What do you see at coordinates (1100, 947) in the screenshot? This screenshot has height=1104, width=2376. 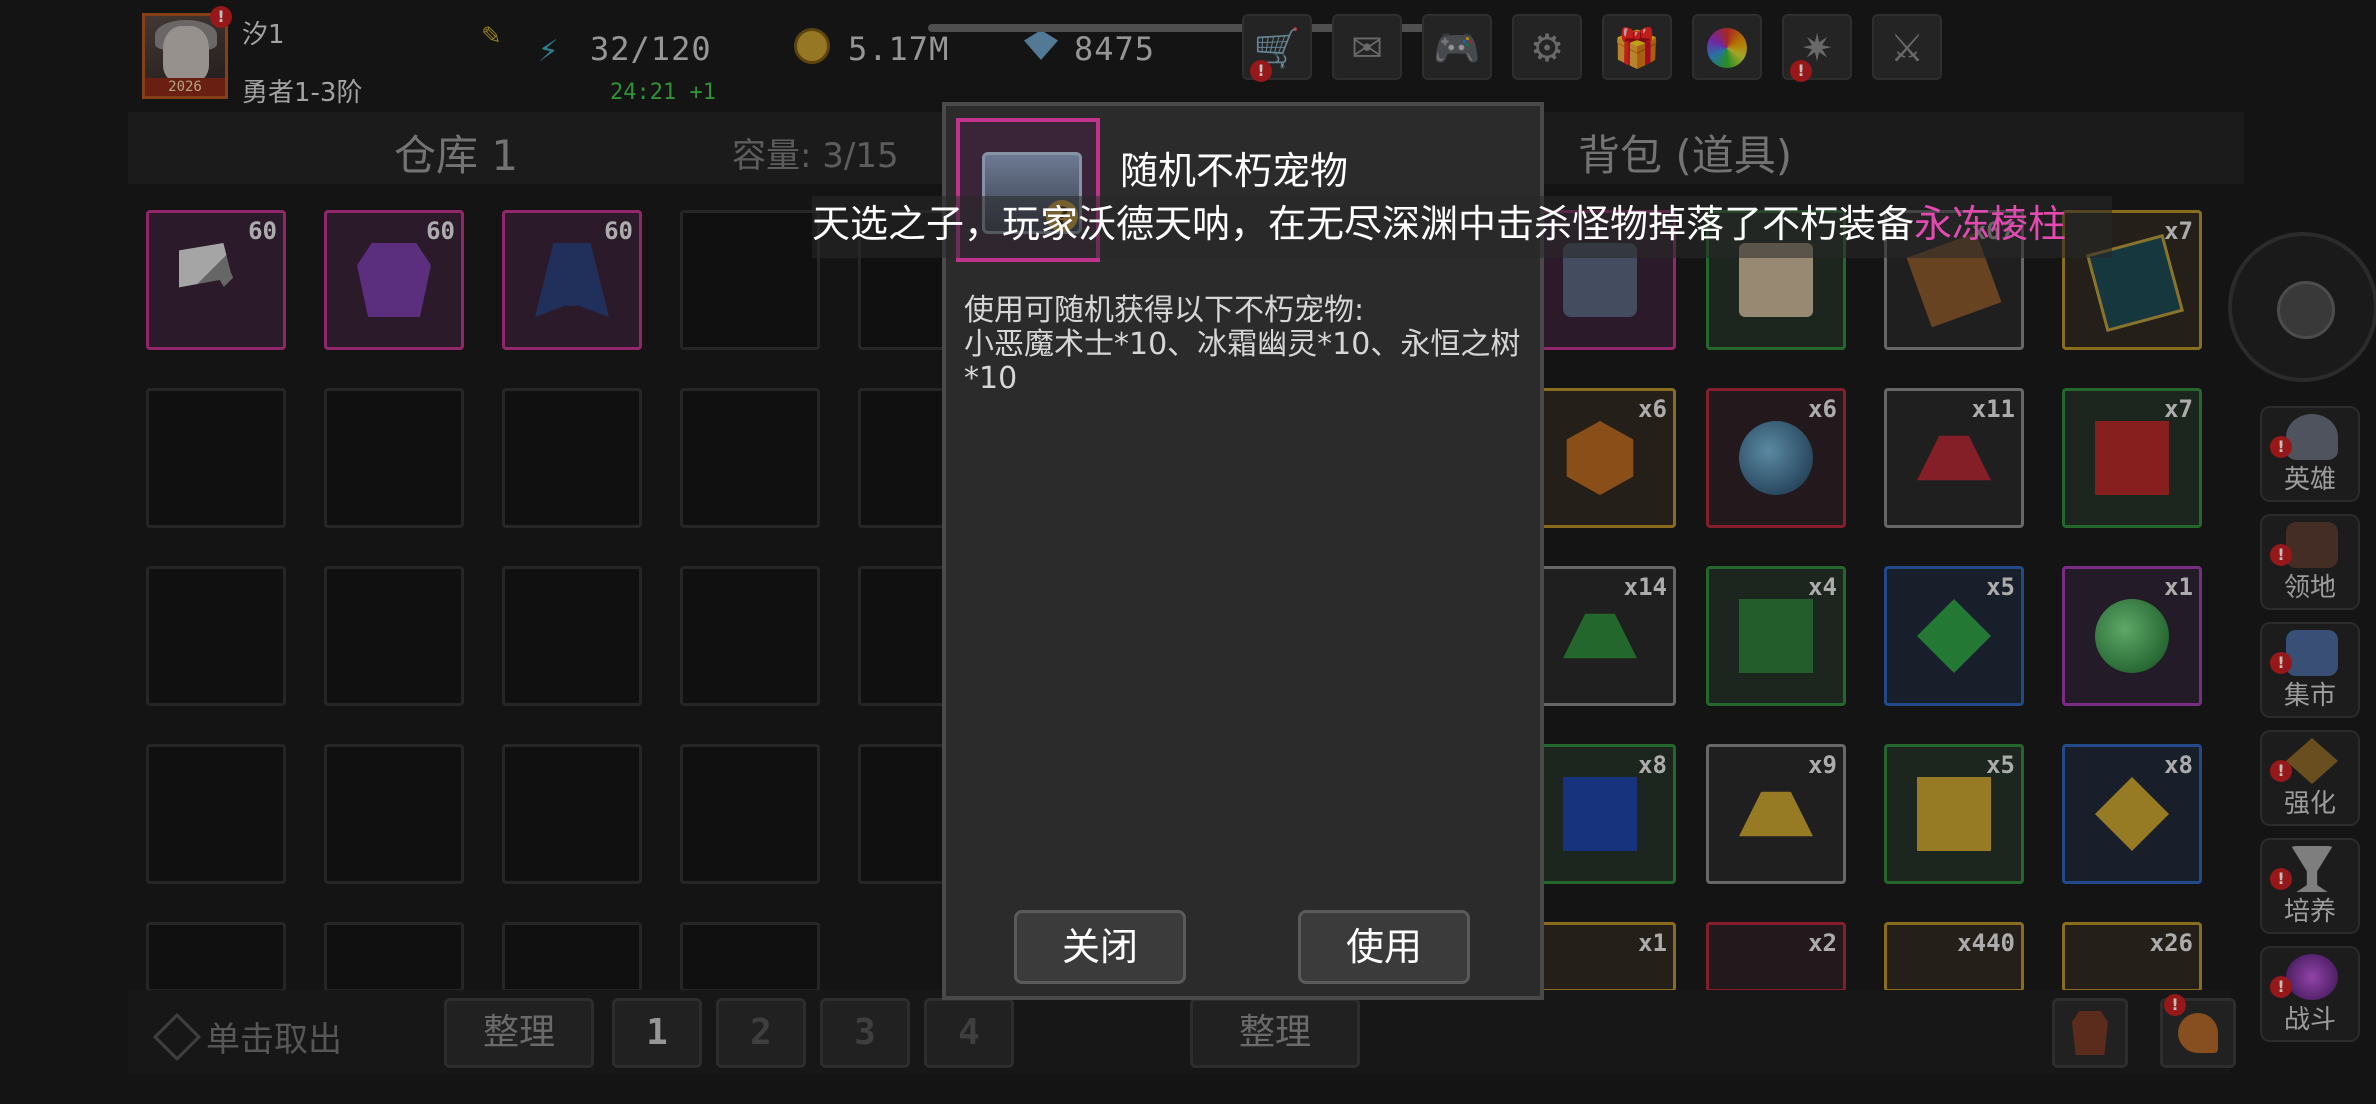 I see `close-button: 关闭` at bounding box center [1100, 947].